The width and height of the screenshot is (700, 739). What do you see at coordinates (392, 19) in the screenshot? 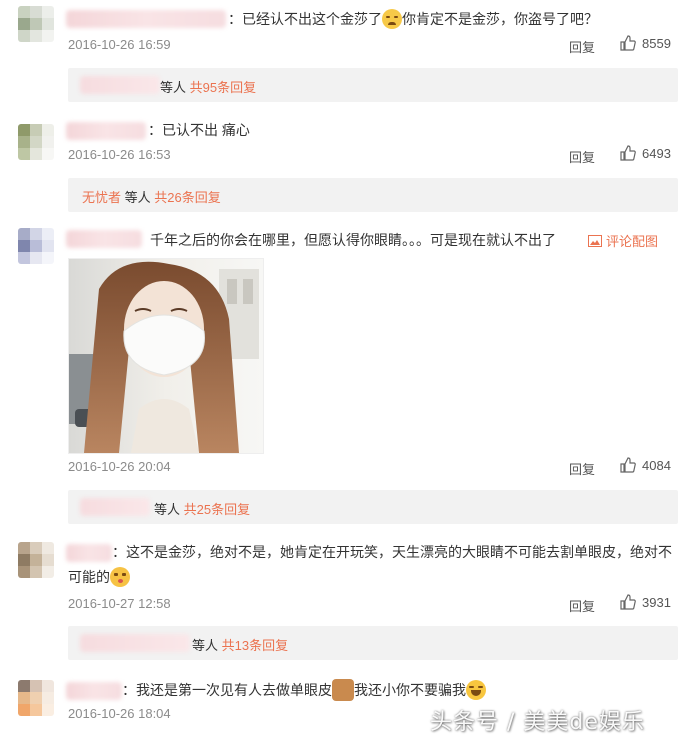
I see `sad-face-emoji` at bounding box center [392, 19].